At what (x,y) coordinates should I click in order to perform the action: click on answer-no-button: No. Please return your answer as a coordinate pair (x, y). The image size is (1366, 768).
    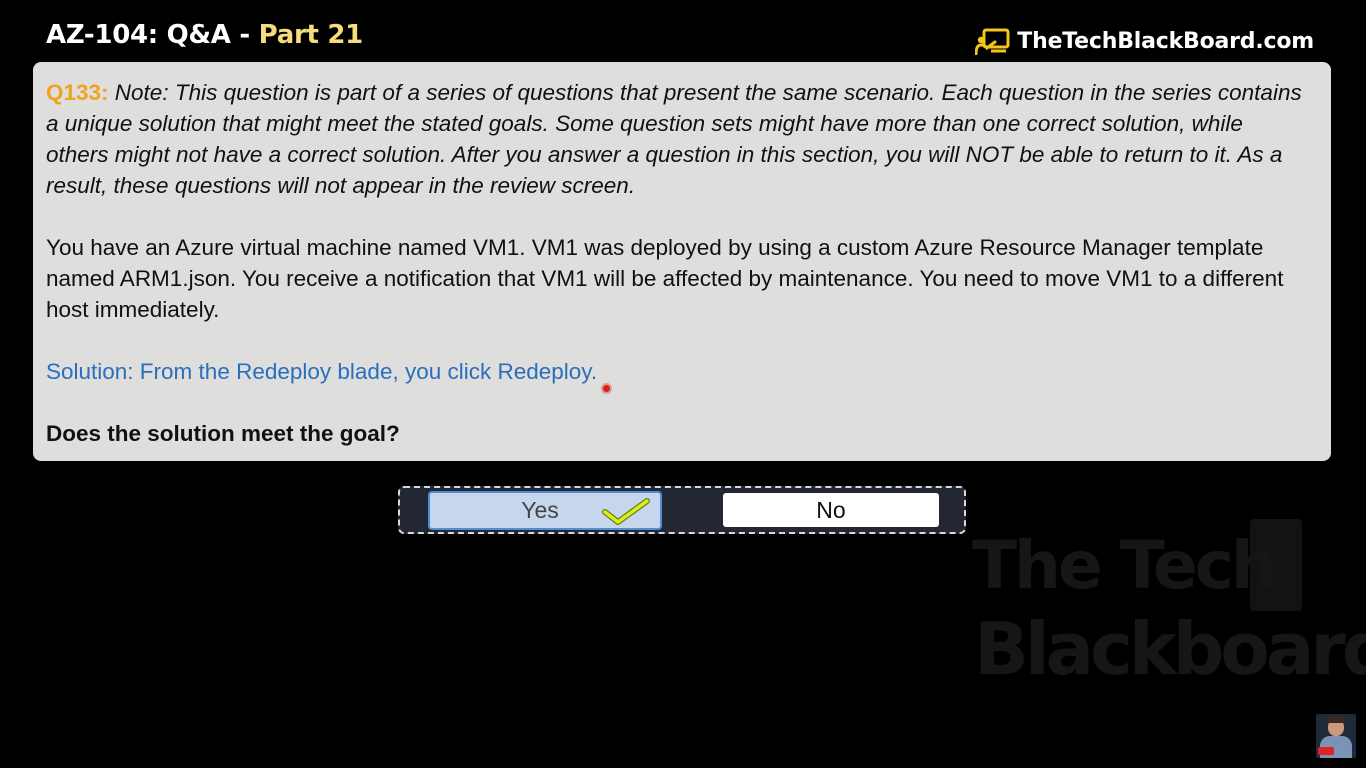
    Looking at the image, I should click on (831, 510).